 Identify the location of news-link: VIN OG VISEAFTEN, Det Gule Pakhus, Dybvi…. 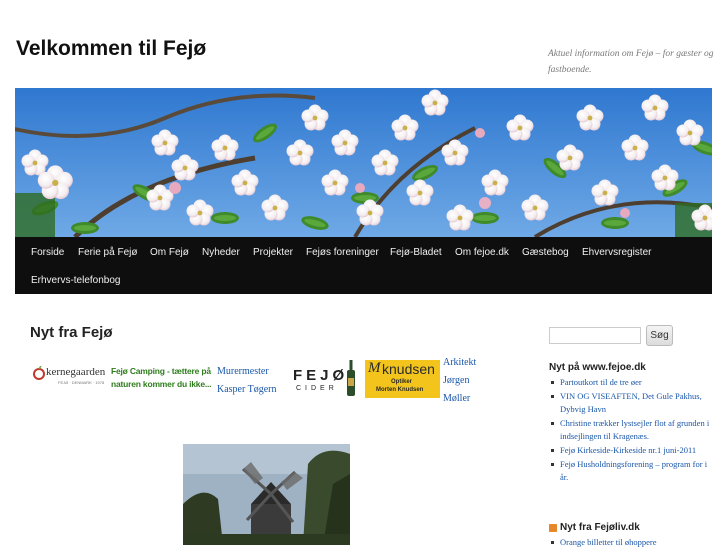
(631, 402).